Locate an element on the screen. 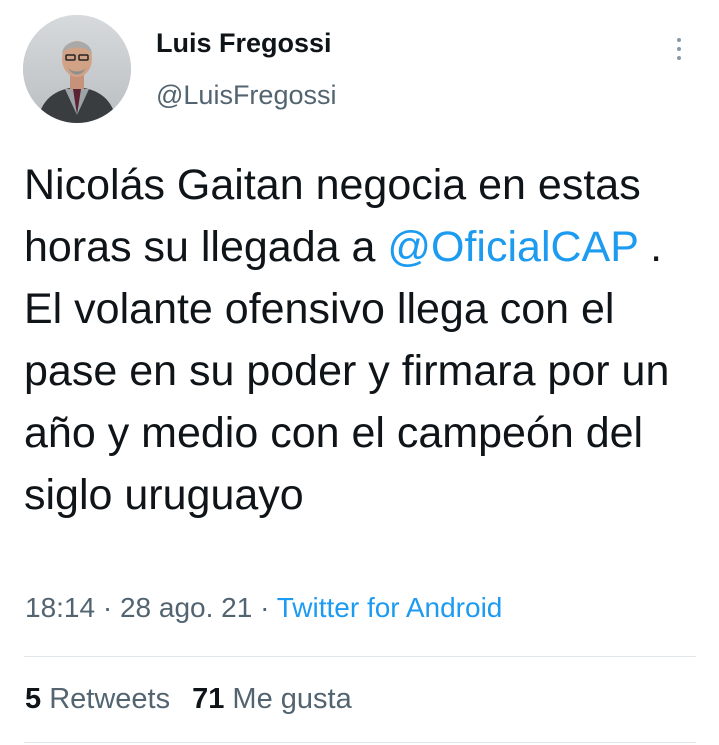 This screenshot has width=719, height=745. profile-photo-icon is located at coordinates (77, 69).